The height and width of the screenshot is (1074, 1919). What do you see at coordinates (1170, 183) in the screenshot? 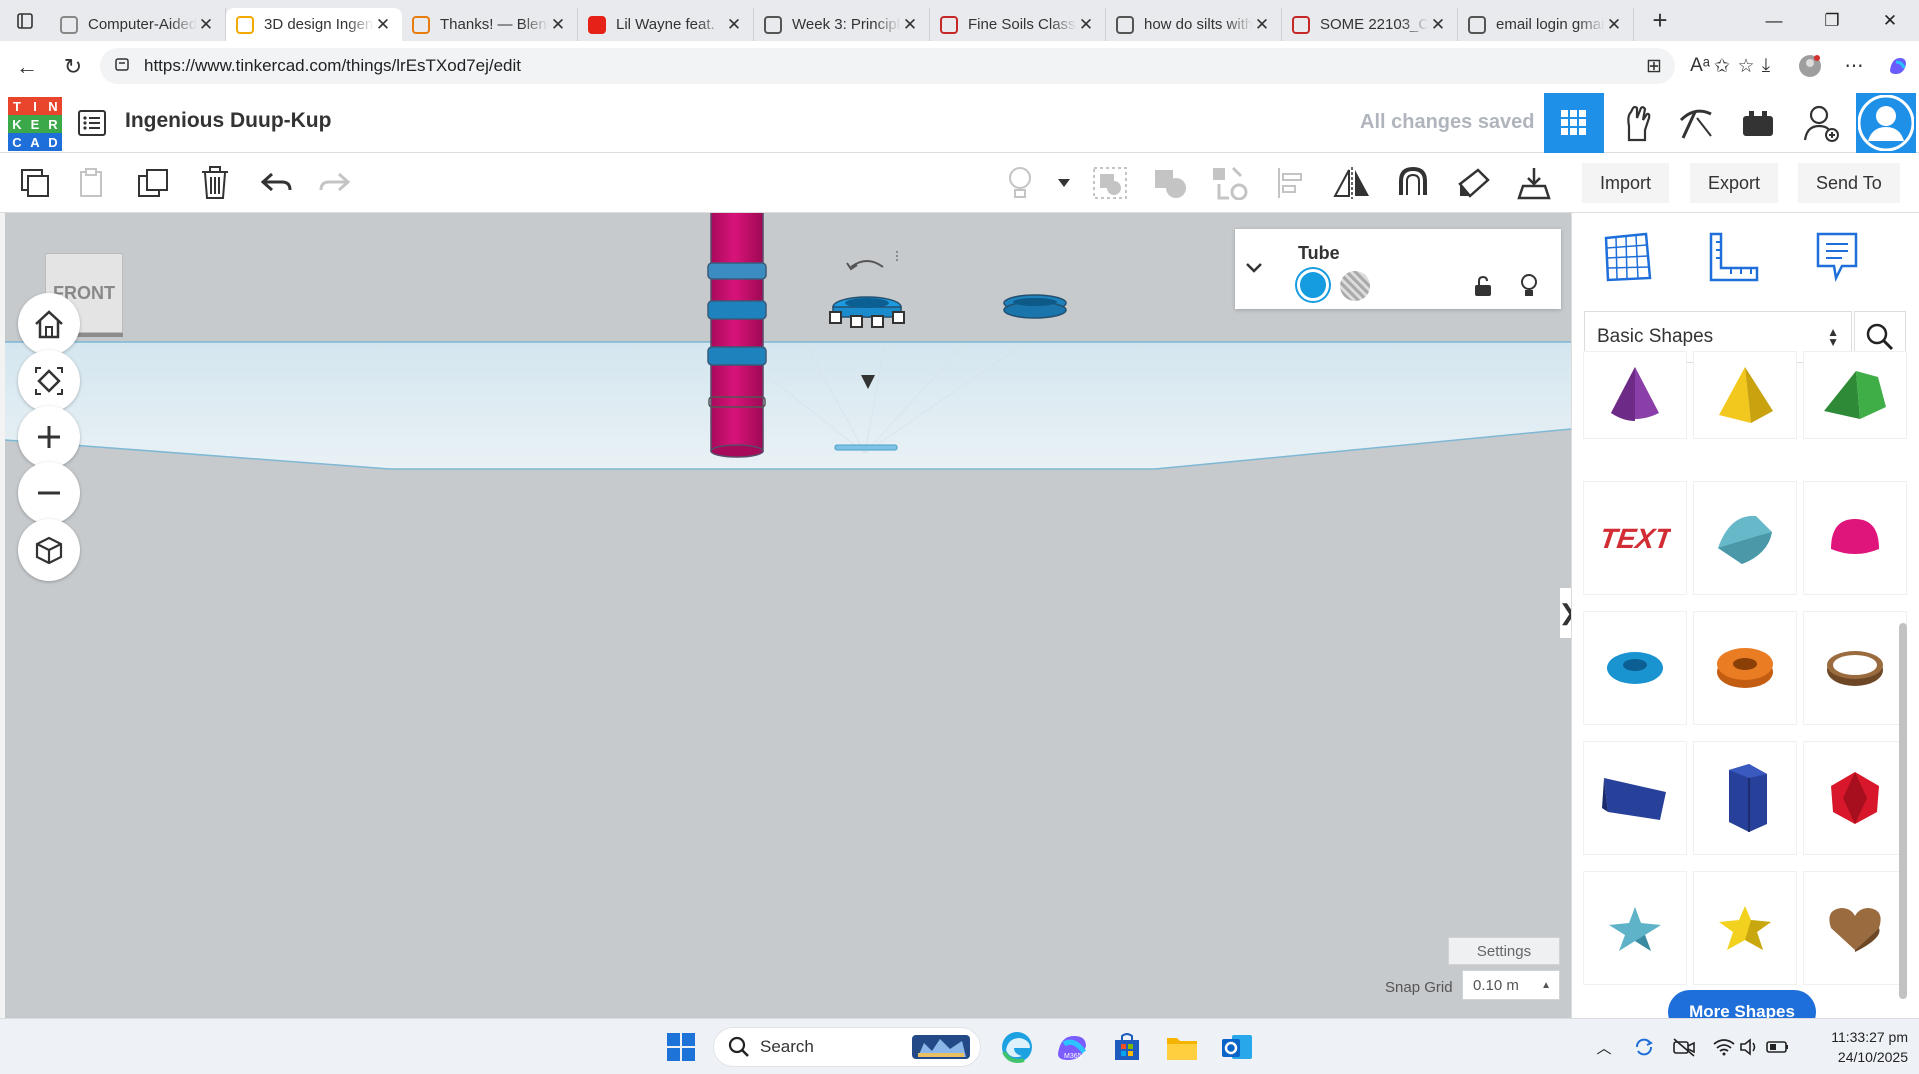
I see `ungroup-icon` at bounding box center [1170, 183].